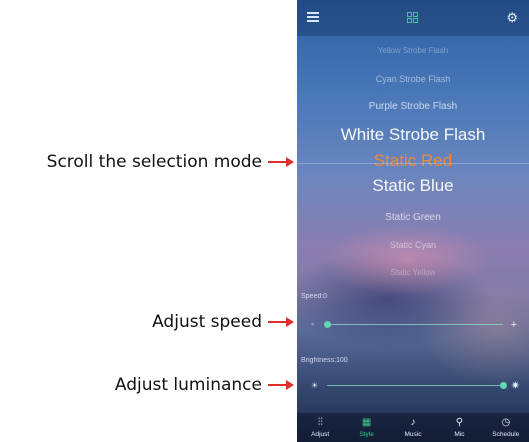 This screenshot has height=442, width=529. What do you see at coordinates (366, 422) in the screenshot?
I see `grid-icon: ▦` at bounding box center [366, 422].